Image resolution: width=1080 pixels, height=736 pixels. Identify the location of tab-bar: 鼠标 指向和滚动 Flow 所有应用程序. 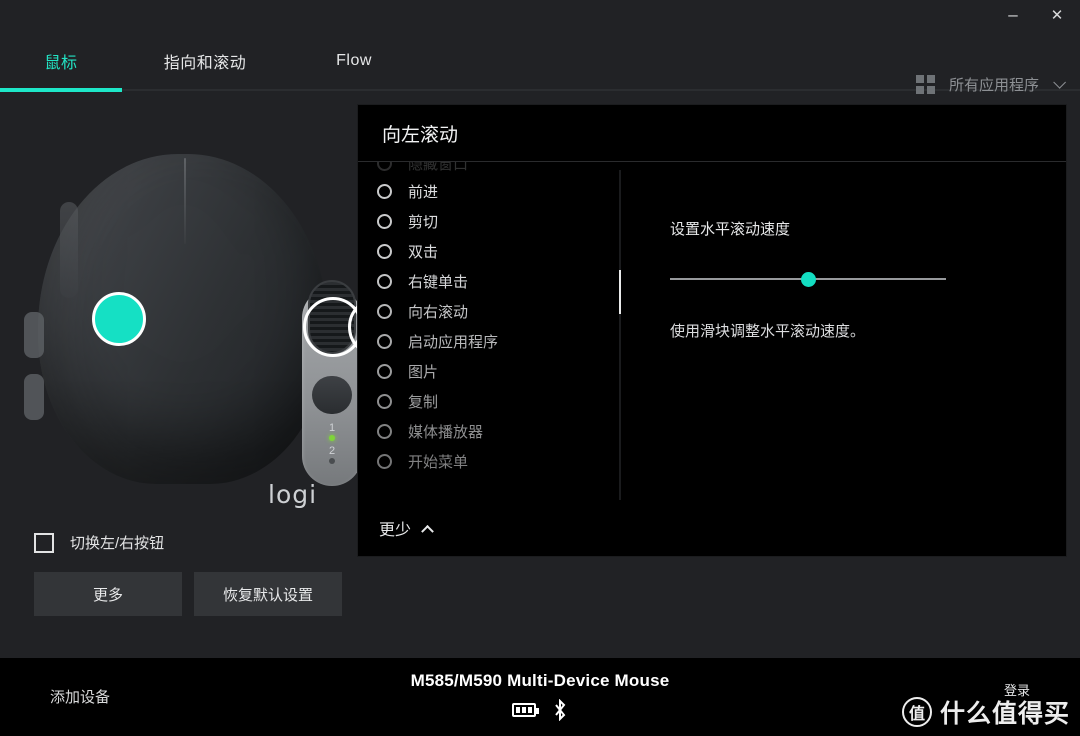
(540, 62).